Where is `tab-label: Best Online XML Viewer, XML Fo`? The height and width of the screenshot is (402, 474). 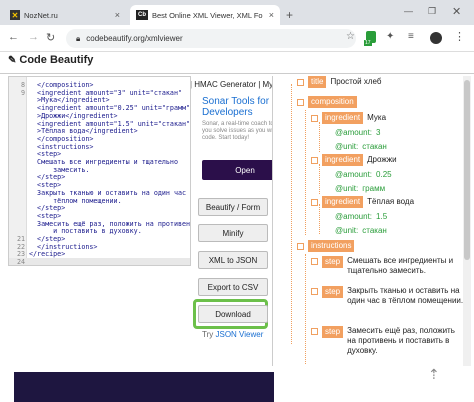 tab-label: Best Online XML Viewer, XML Fo is located at coordinates (207, 15).